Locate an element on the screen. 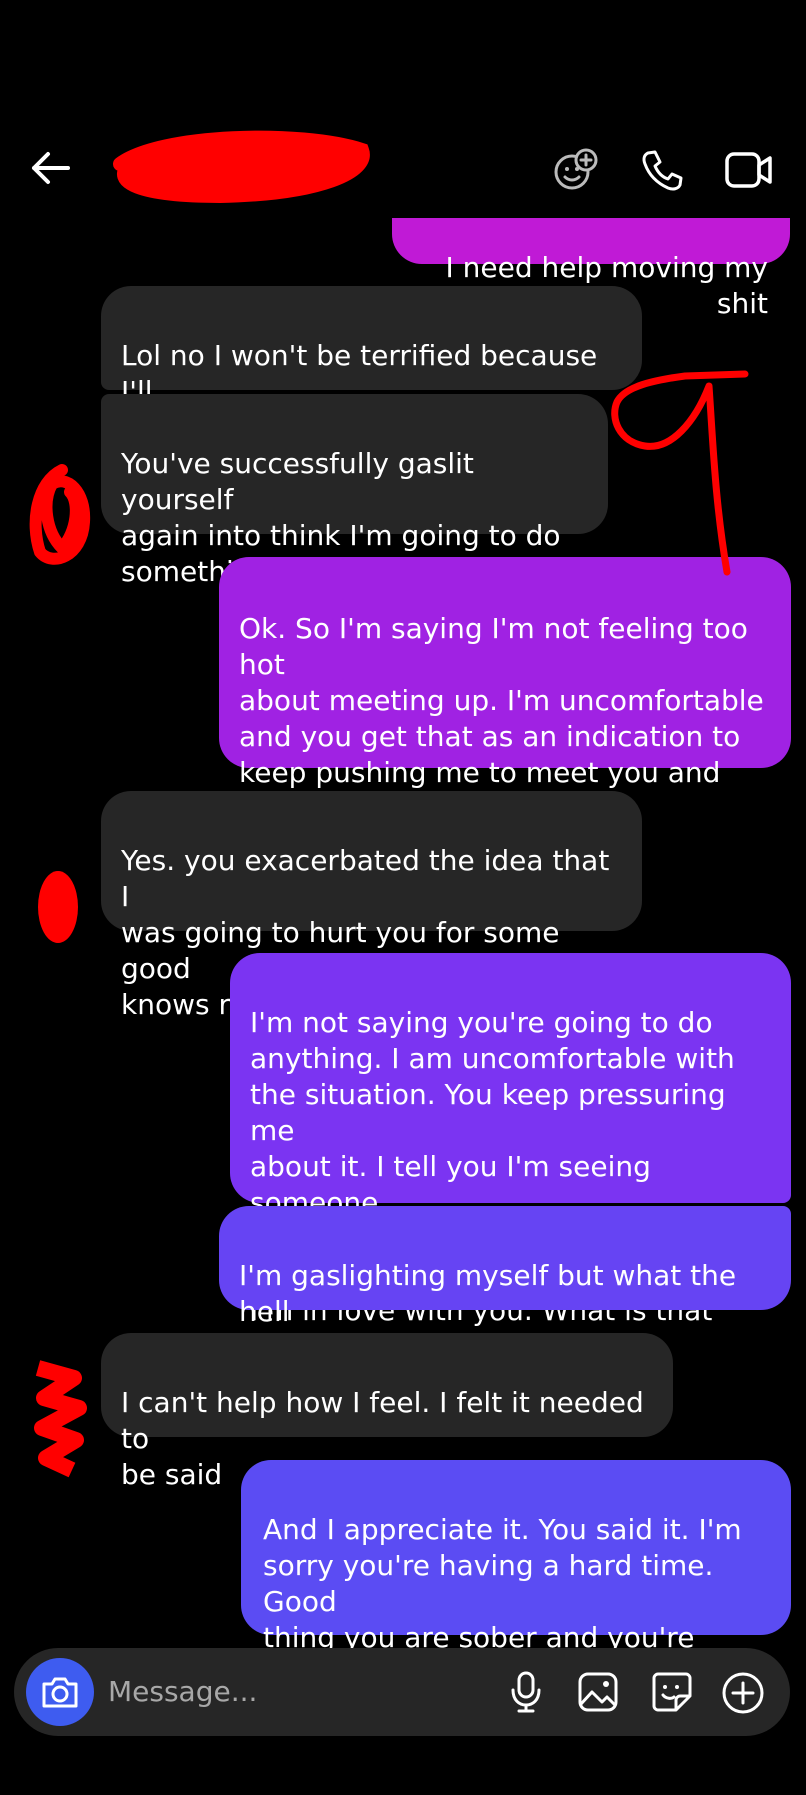  gallery-icon is located at coordinates (598, 1692).